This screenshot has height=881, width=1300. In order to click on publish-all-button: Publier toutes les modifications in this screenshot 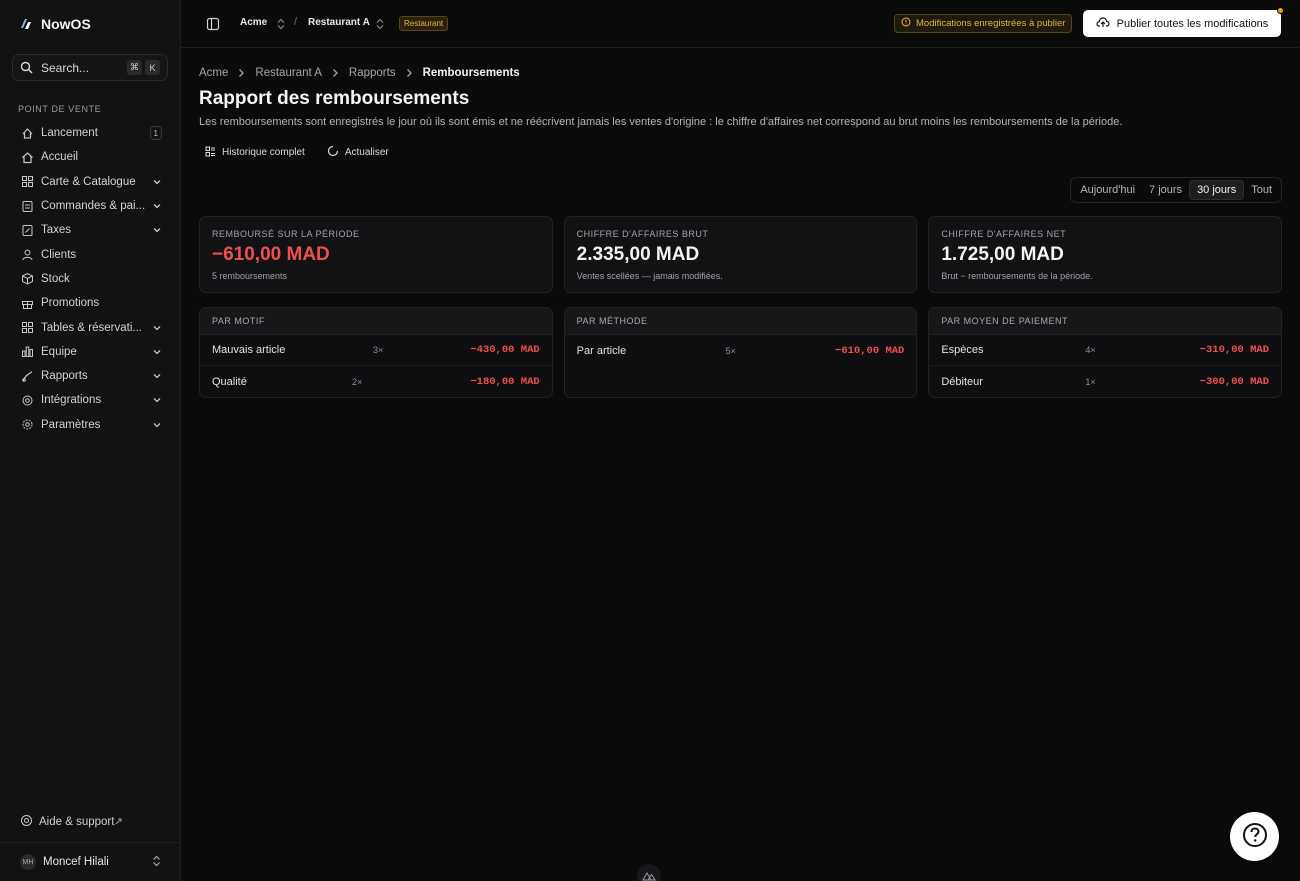, I will do `click(1183, 22)`.